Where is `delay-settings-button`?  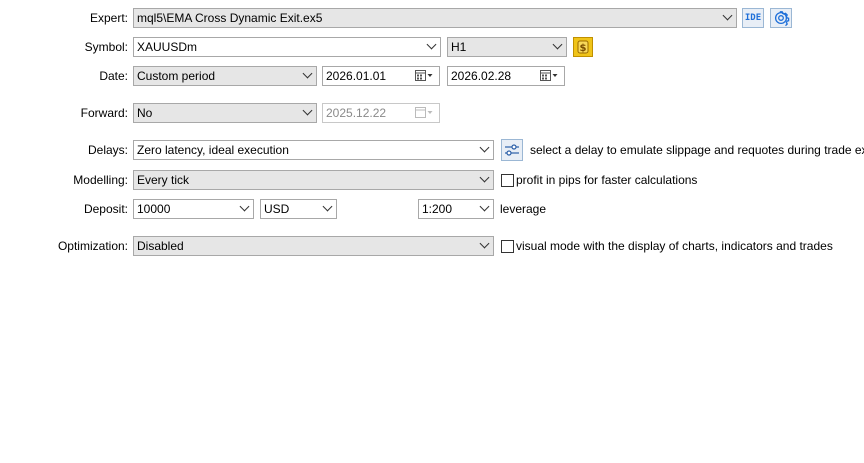
delay-settings-button is located at coordinates (512, 150).